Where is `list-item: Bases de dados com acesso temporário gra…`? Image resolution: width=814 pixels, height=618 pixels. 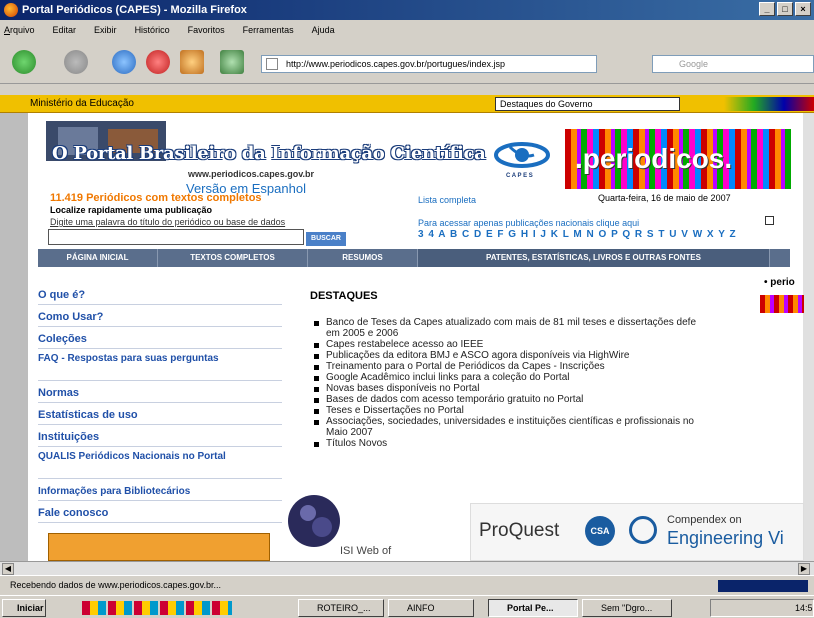
list-item: Bases de dados com acesso temporário gra… is located at coordinates (564, 399).